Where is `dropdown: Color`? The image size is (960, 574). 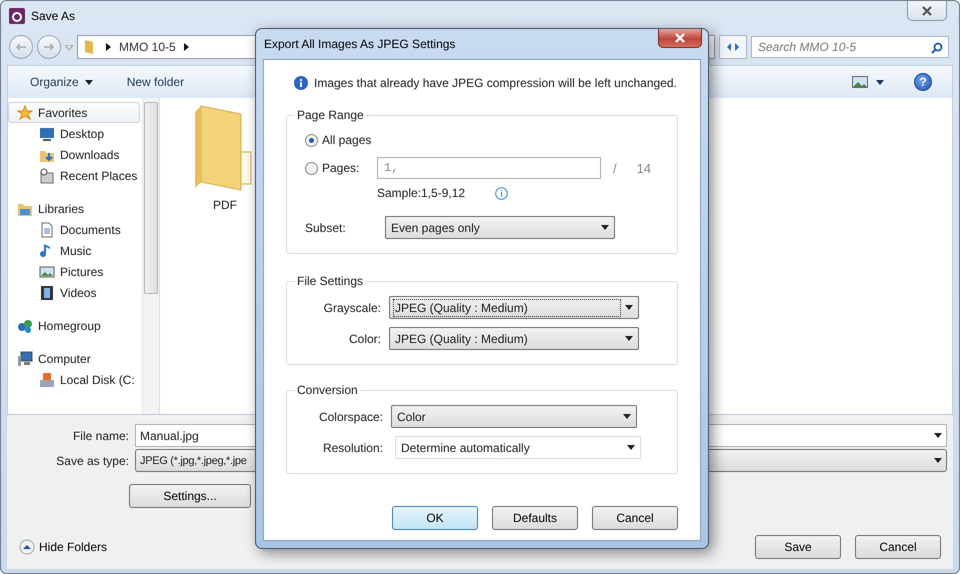 dropdown: Color is located at coordinates (514, 416).